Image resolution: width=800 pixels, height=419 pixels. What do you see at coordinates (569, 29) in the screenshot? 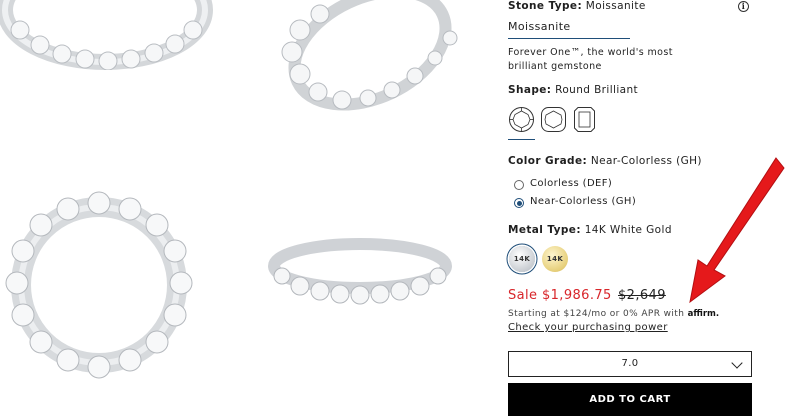
I see `stone-tab-moissanite: Moissanite` at bounding box center [569, 29].